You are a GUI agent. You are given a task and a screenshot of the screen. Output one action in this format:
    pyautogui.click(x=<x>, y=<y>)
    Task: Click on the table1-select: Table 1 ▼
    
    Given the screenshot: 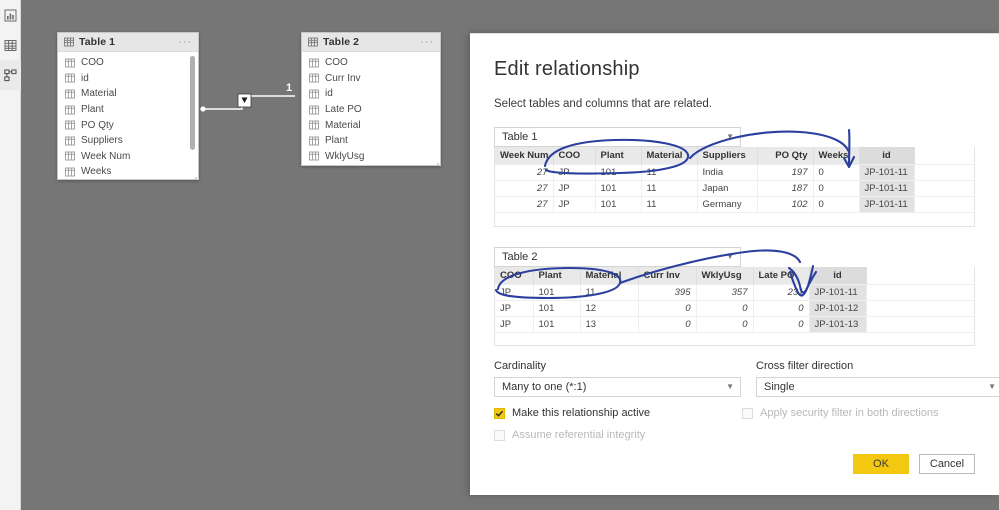 What is the action you would take?
    pyautogui.click(x=617, y=137)
    